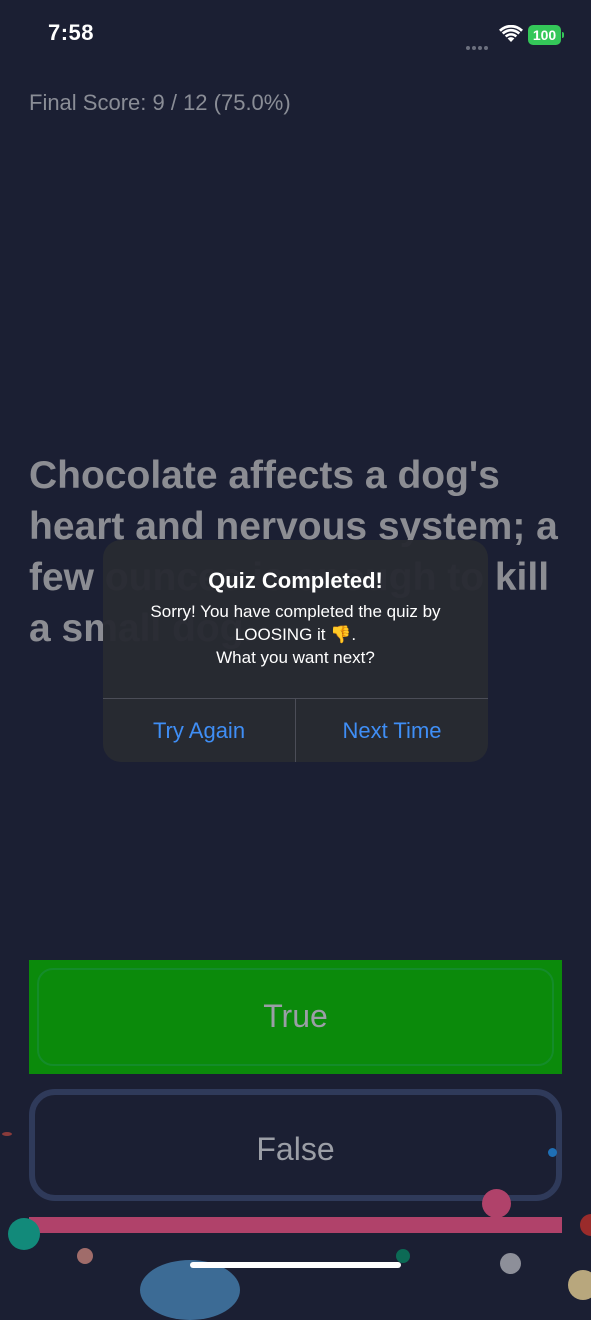 This screenshot has height=1320, width=591. Describe the element at coordinates (71, 32) in the screenshot. I see `status-time: 7:58` at that location.